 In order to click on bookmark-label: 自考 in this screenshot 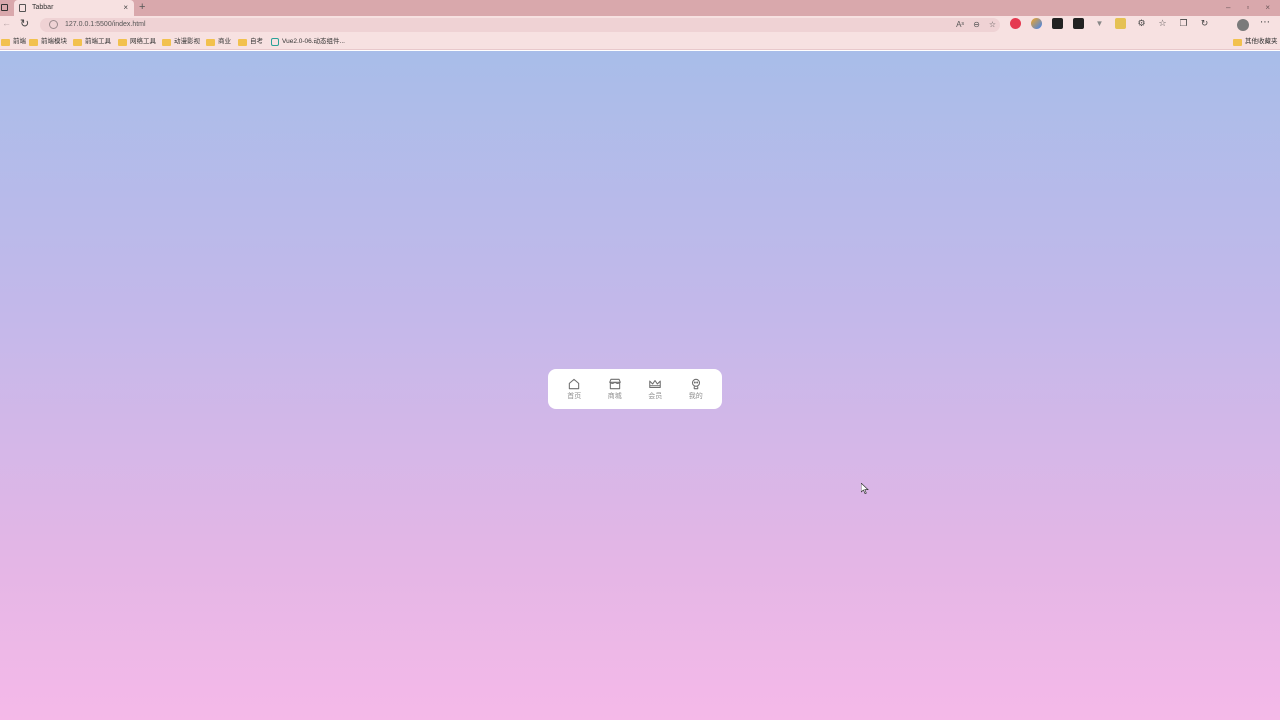, I will do `click(256, 41)`.